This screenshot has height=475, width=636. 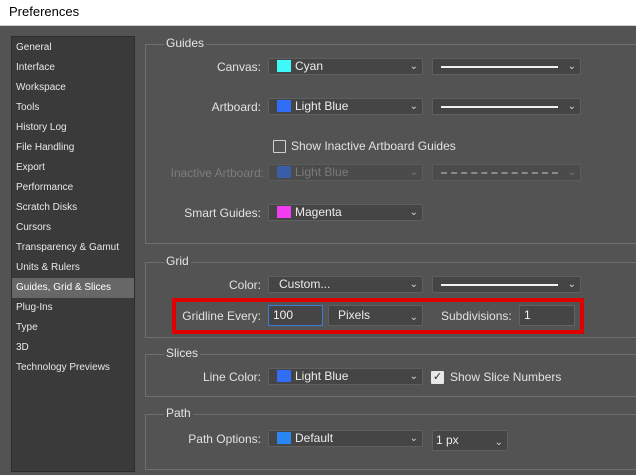 What do you see at coordinates (345, 212) in the screenshot?
I see `smart-guides-color-dropdown: Magenta ⌄` at bounding box center [345, 212].